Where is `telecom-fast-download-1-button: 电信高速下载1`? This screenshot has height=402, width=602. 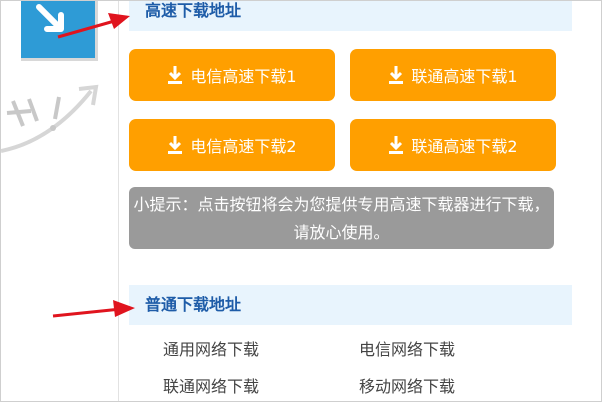
telecom-fast-download-1-button: 电信高速下载1 is located at coordinates (232, 75).